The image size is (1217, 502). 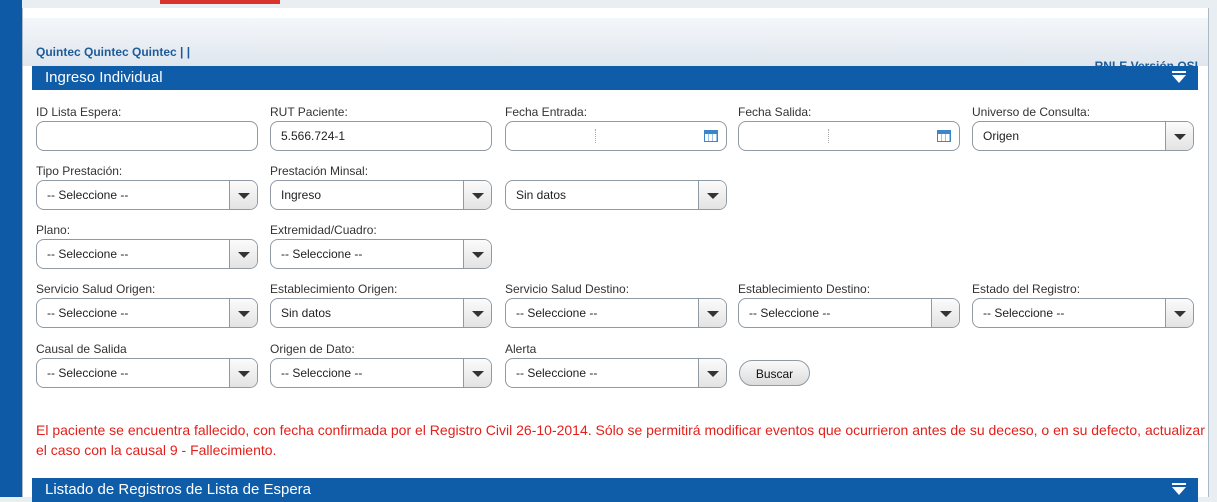 What do you see at coordinates (790, 313) in the screenshot?
I see `establecimiento-destino-value: -- Seleccione --` at bounding box center [790, 313].